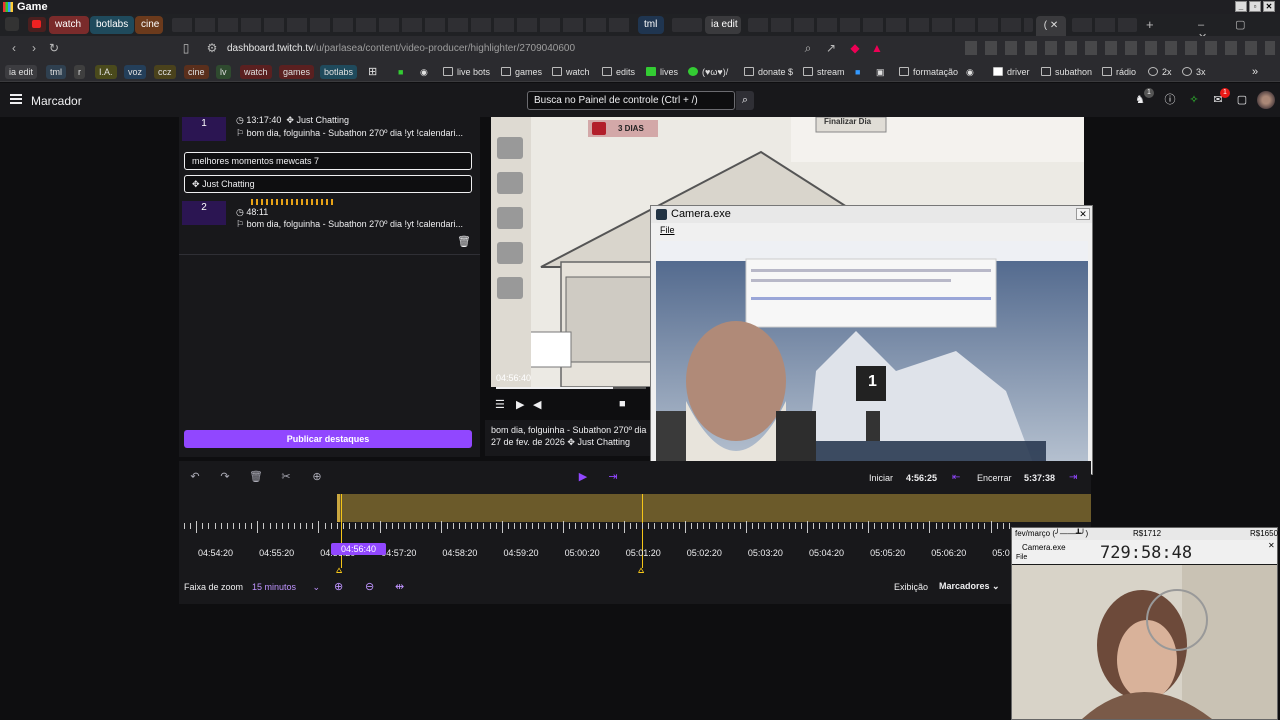  I want to click on tab-cine: cine, so click(149, 25).